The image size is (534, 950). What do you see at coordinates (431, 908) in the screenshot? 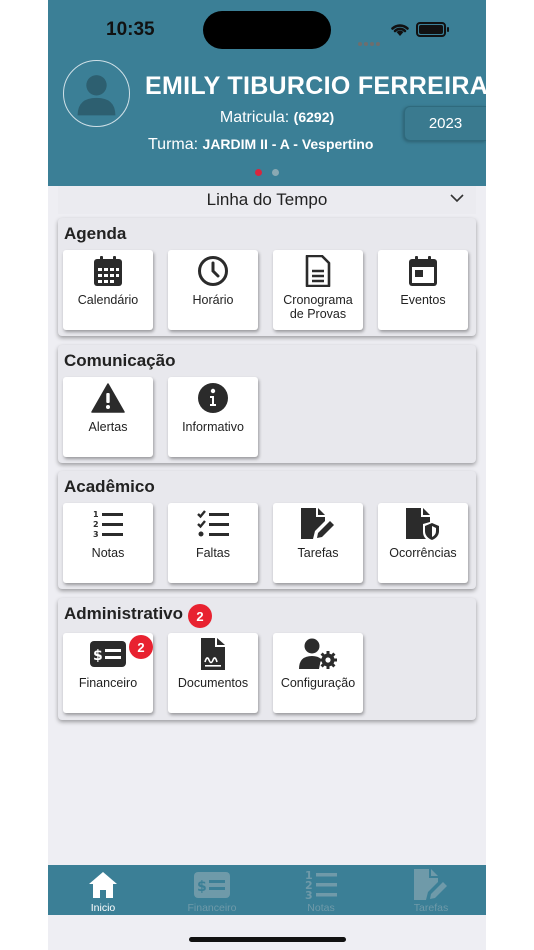
I see `tab-label: Tarefas` at bounding box center [431, 908].